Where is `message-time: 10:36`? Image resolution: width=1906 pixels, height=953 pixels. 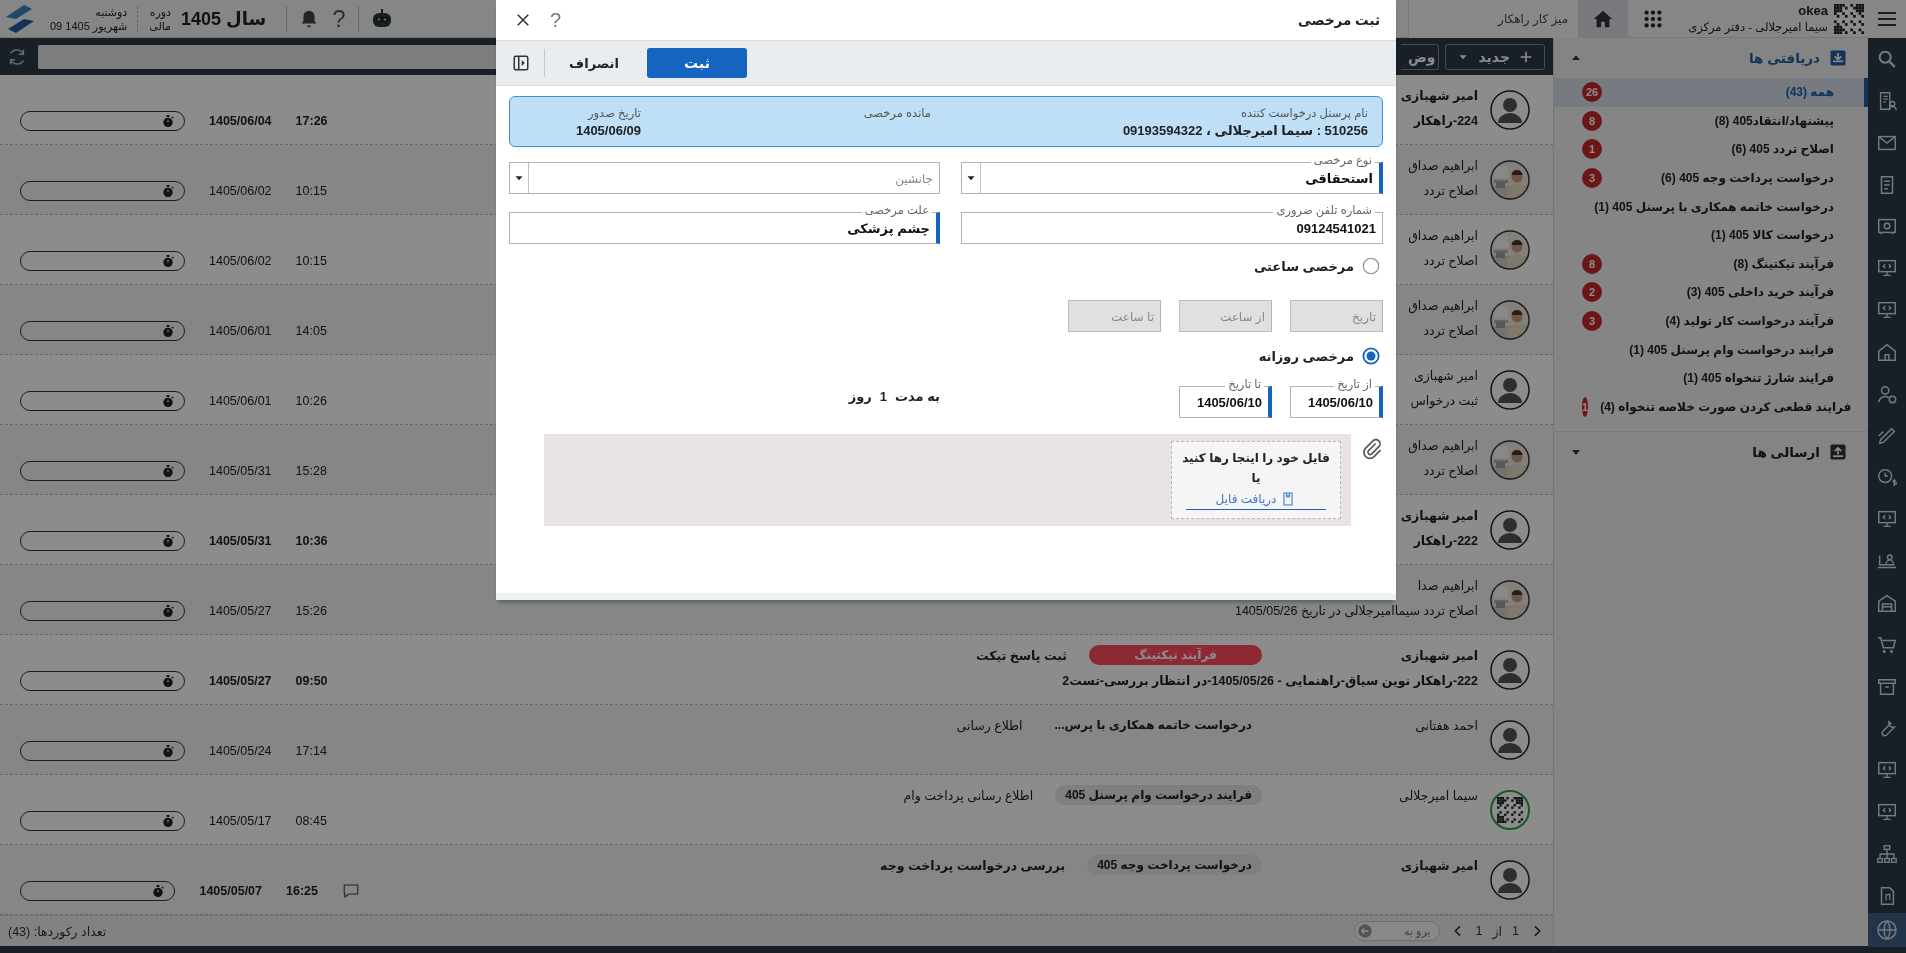 message-time: 10:36 is located at coordinates (311, 541).